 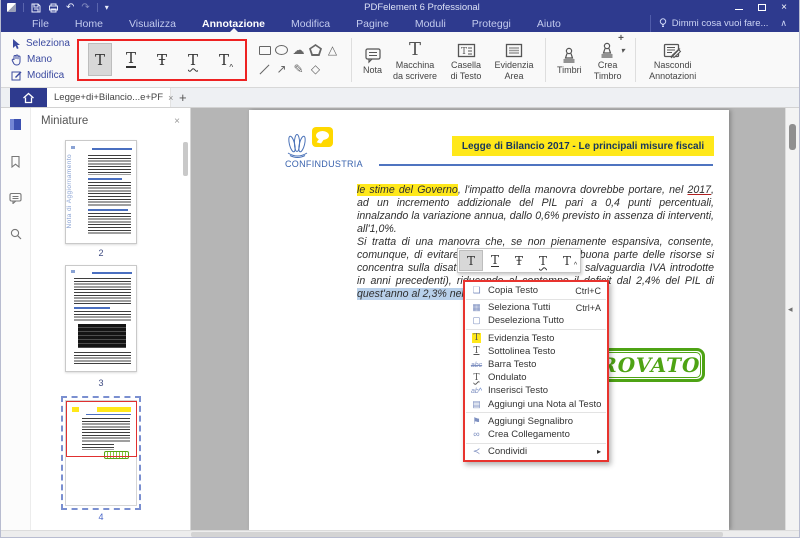 What do you see at coordinates (44, 59) in the screenshot?
I see `hand-tool: Mano` at bounding box center [44, 59].